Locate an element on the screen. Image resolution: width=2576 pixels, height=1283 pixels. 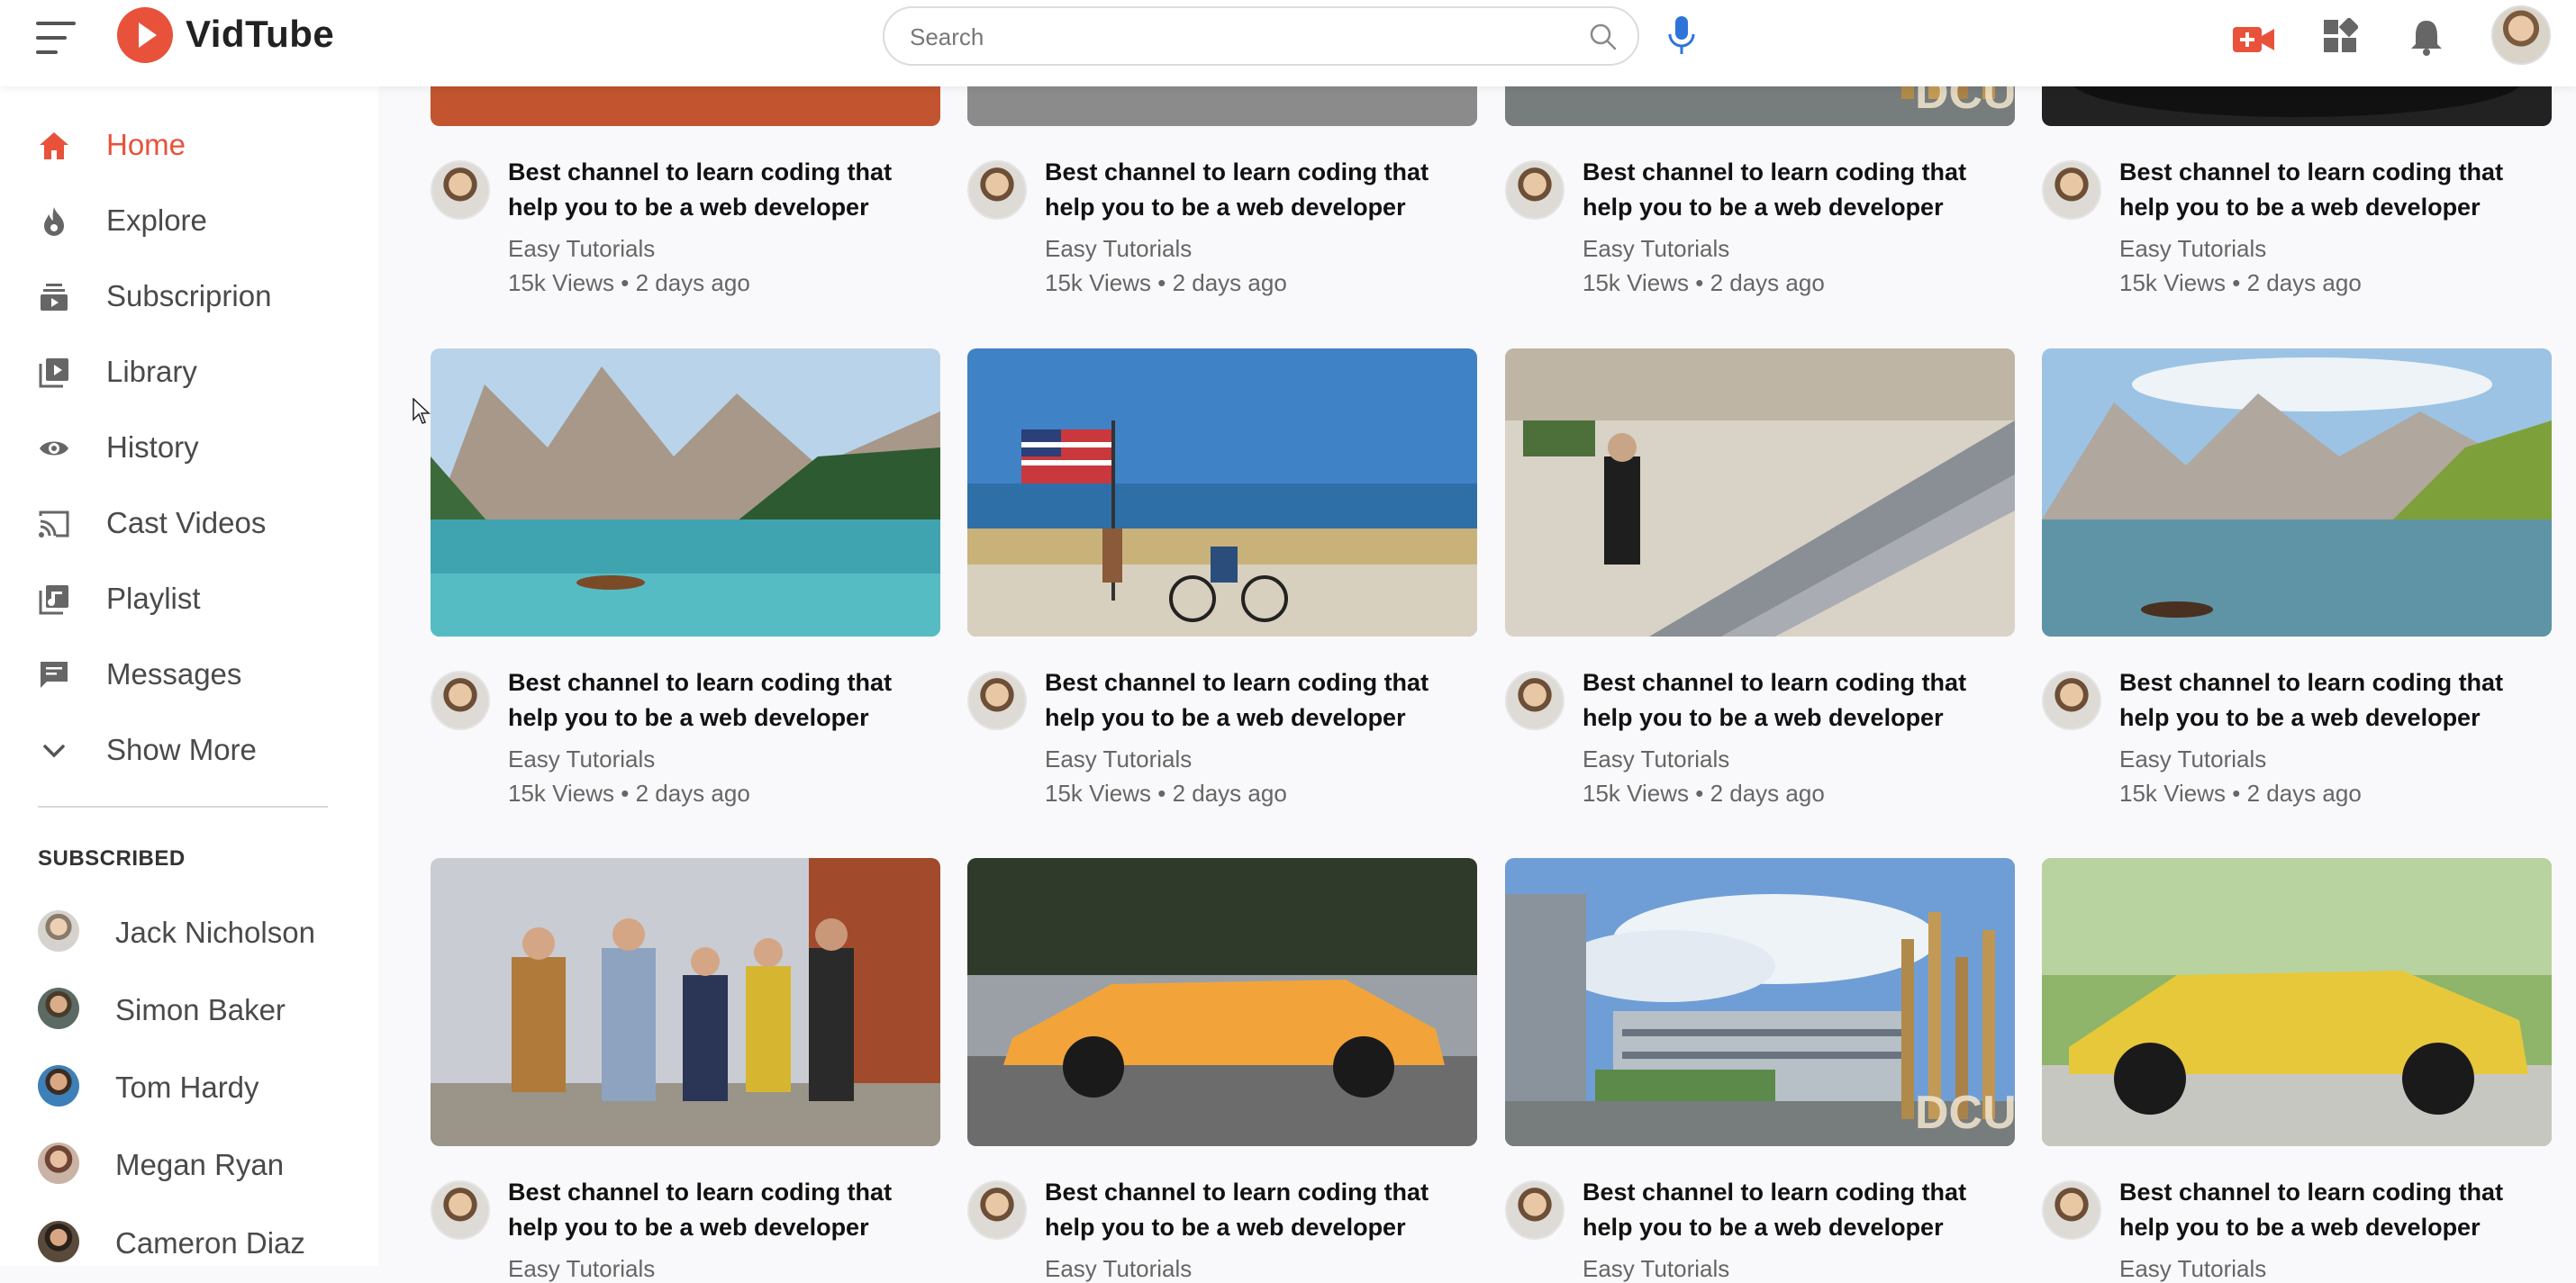
chevron-down-icon is located at coordinates (54, 751).